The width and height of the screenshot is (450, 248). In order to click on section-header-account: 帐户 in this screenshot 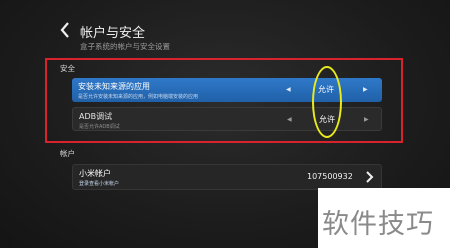, I will do `click(67, 153)`.